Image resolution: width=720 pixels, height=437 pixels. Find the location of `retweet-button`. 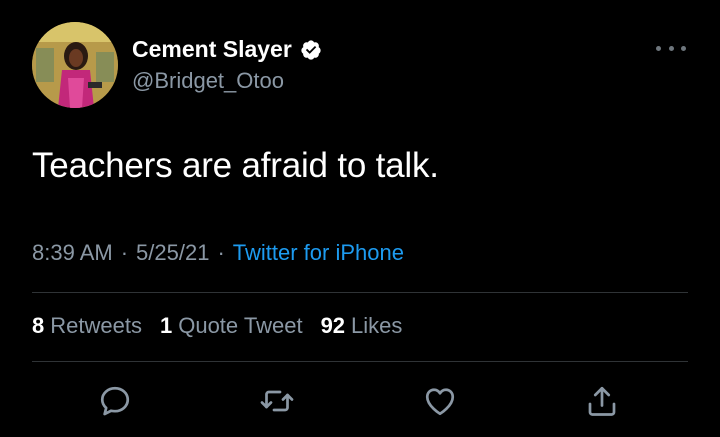

retweet-button is located at coordinates (277, 401).